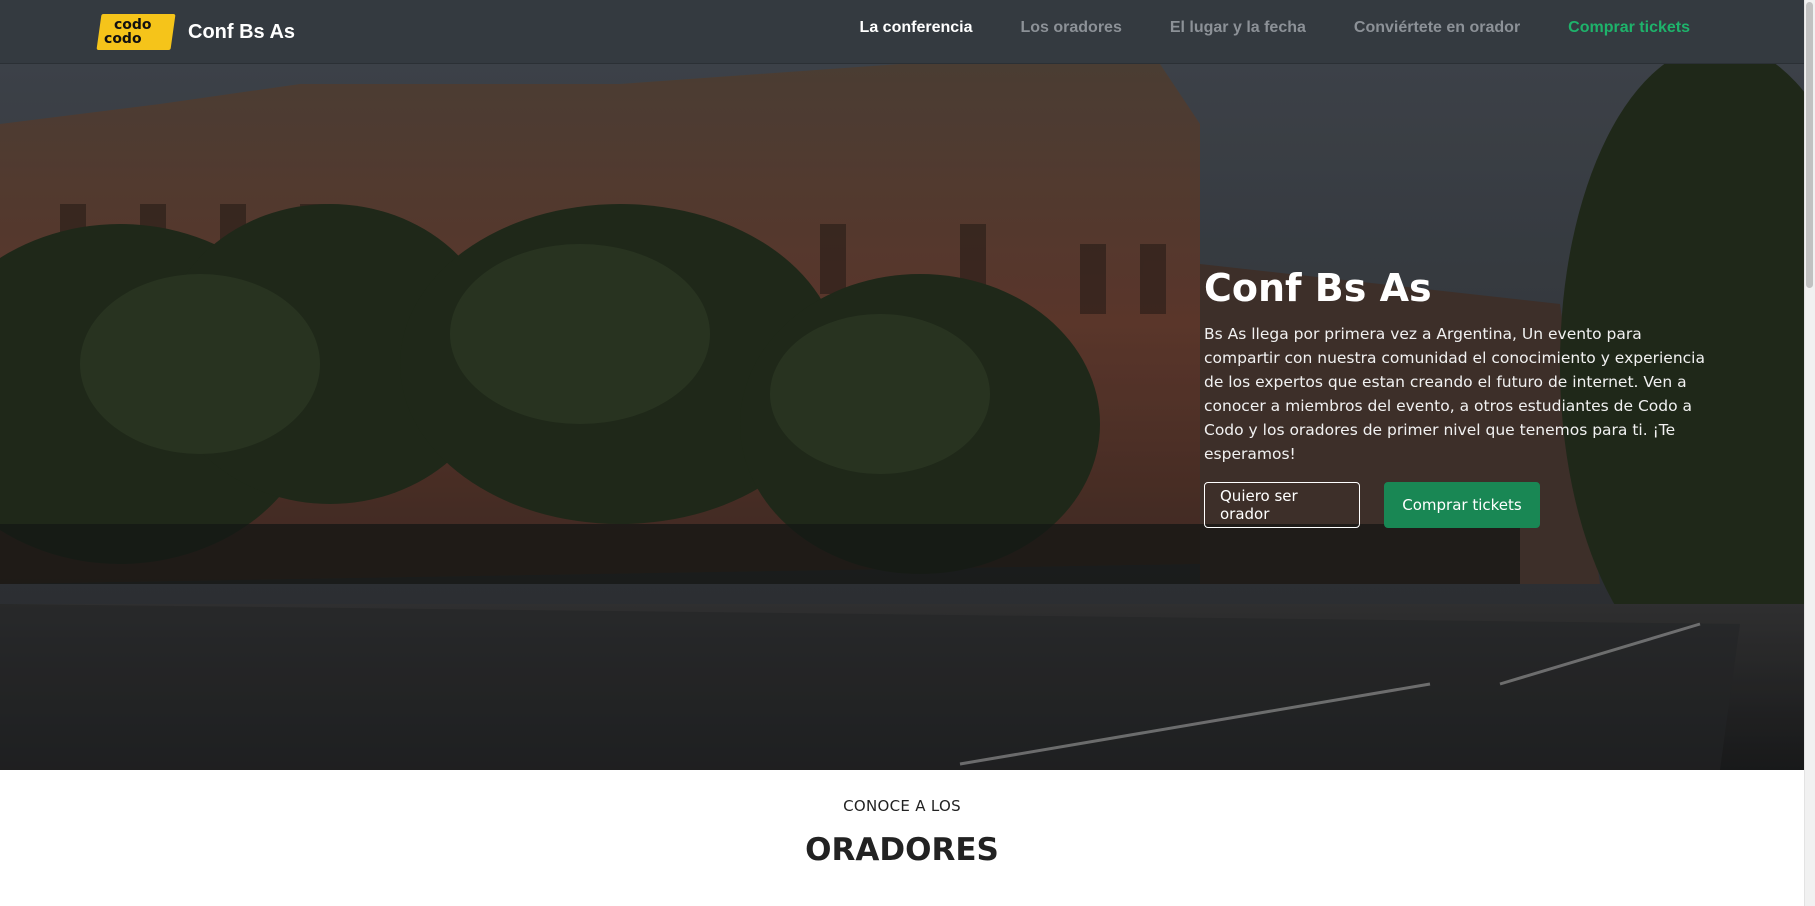 The height and width of the screenshot is (906, 1815). Describe the element at coordinates (902, 850) in the screenshot. I see `speakers-title: ORADORES` at that location.